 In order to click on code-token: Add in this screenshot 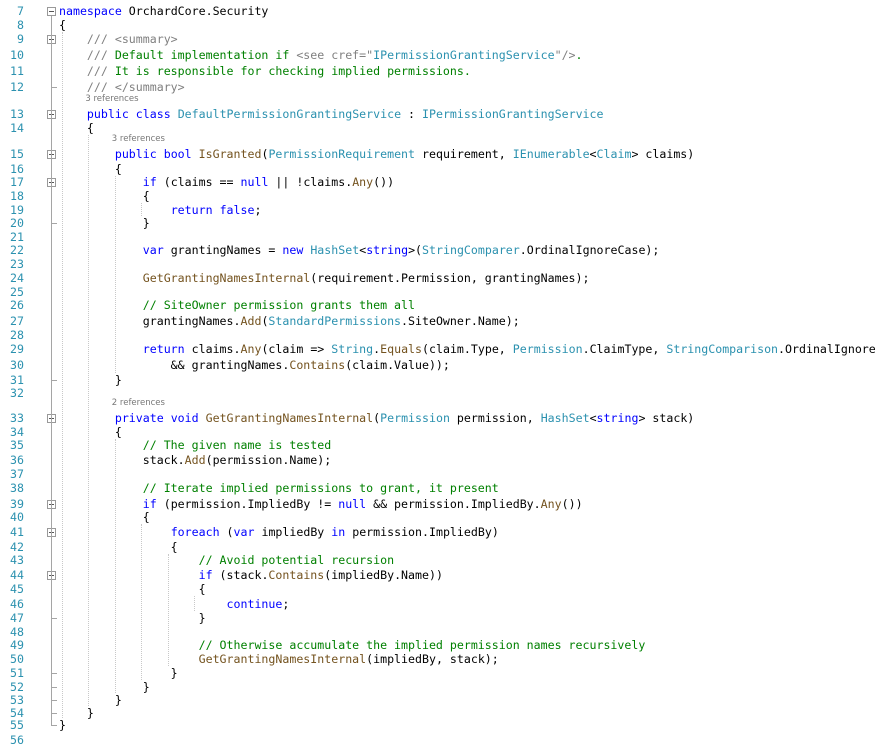, I will do `click(195, 460)`.